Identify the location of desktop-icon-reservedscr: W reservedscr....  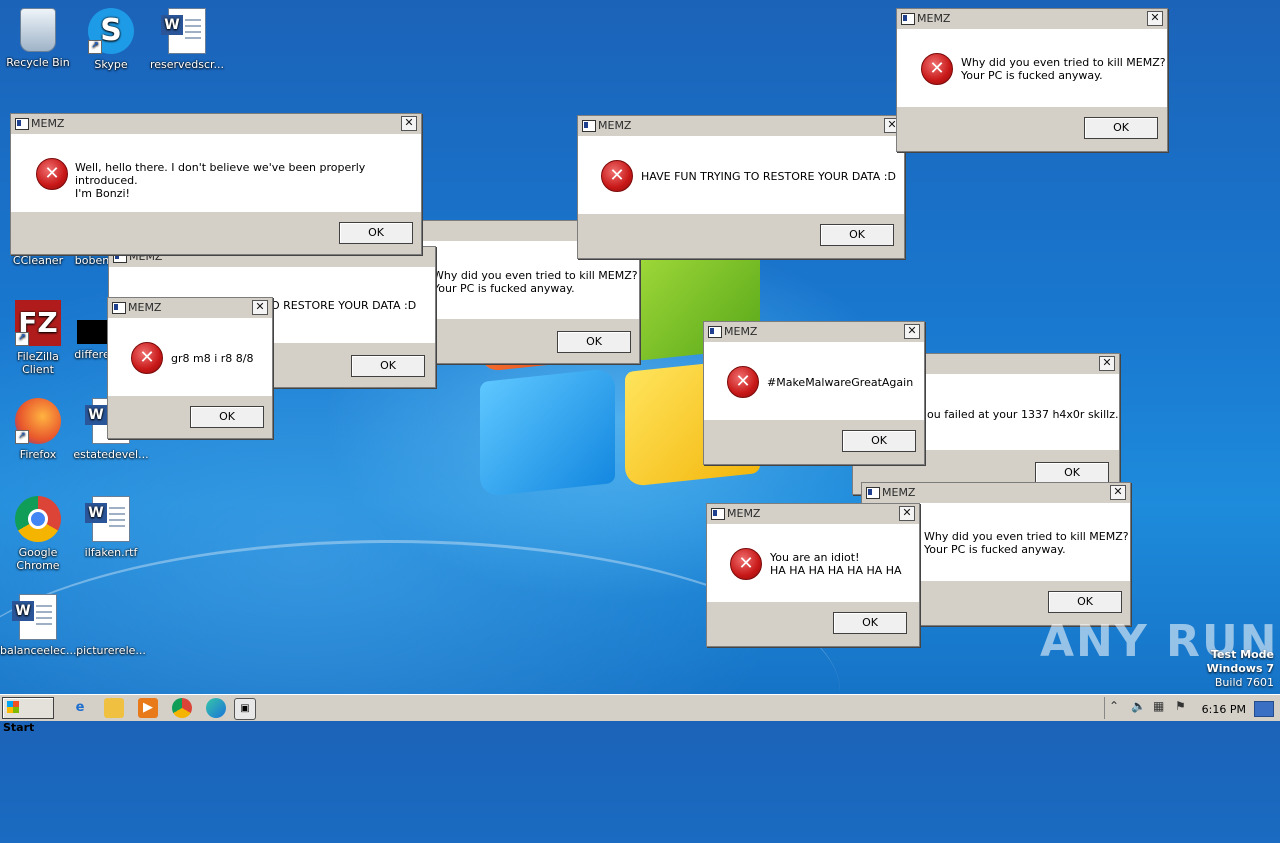
(187, 39).